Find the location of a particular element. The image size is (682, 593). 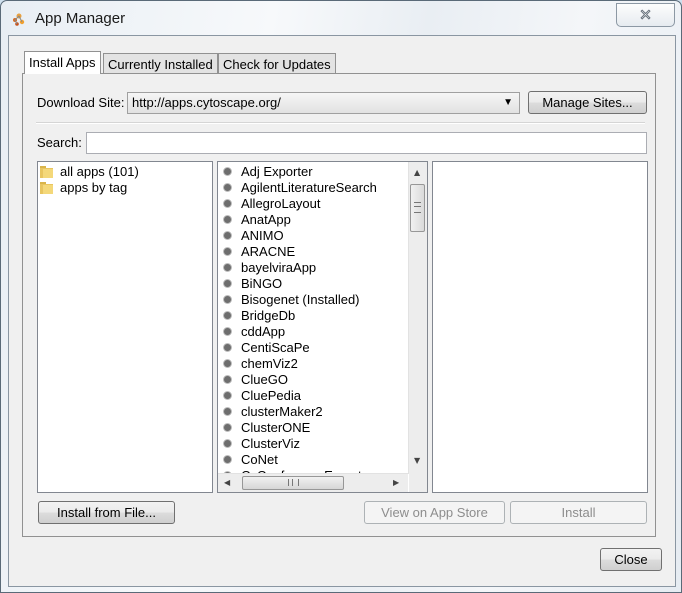

download-site-value: http://apps.cytoscape.org/ is located at coordinates (206, 102).